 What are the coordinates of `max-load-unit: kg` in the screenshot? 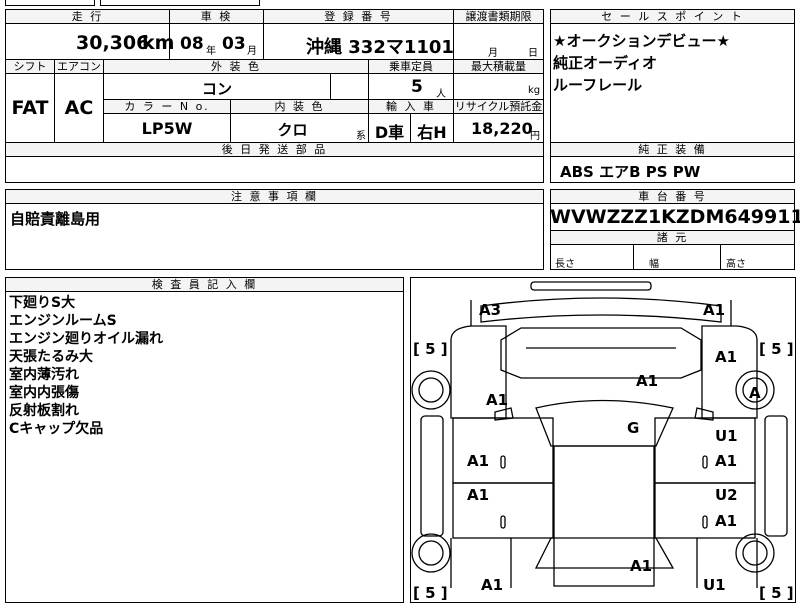 It's located at (534, 90).